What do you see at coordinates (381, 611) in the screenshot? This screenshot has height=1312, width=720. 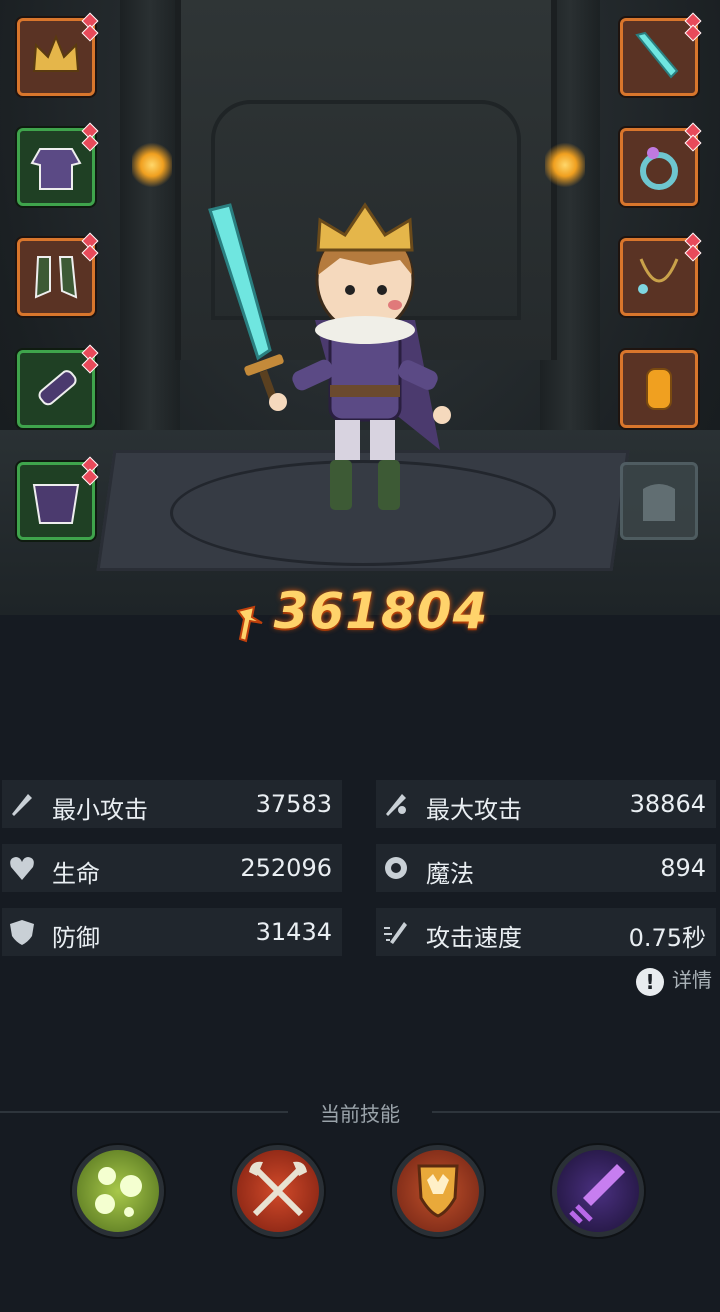 I see `combat-power-value: 361804` at bounding box center [381, 611].